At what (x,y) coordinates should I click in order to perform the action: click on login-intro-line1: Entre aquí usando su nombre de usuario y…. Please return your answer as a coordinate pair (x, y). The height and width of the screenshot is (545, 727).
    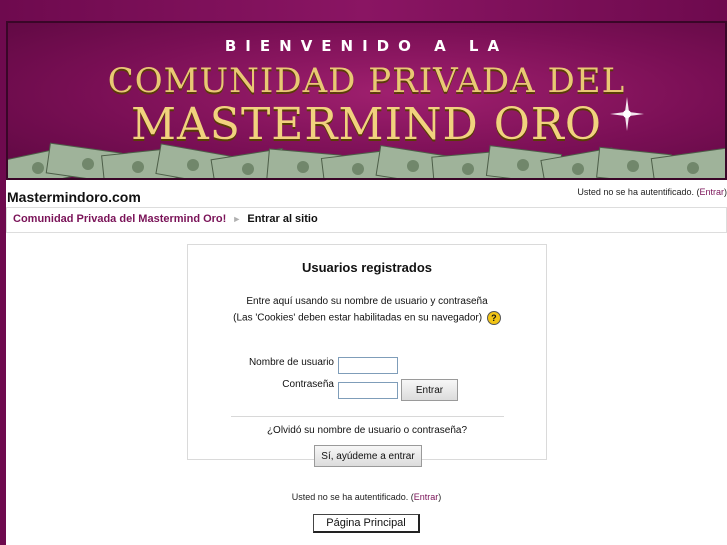
    Looking at the image, I should click on (367, 301).